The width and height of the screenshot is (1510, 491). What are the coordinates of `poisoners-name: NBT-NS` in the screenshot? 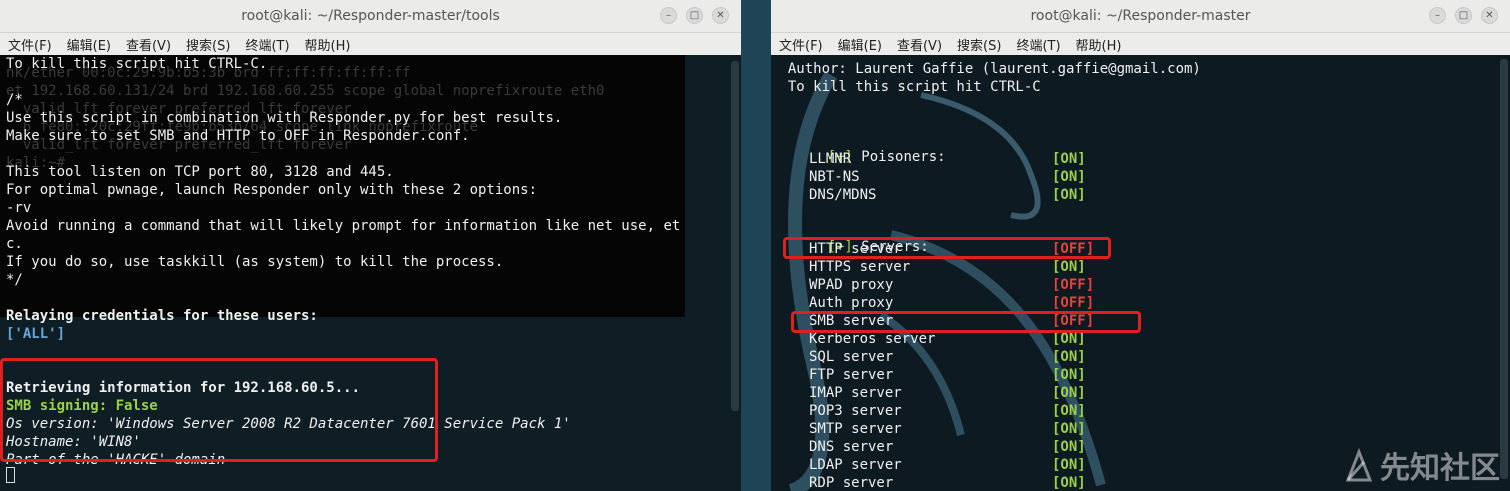 It's located at (834, 177).